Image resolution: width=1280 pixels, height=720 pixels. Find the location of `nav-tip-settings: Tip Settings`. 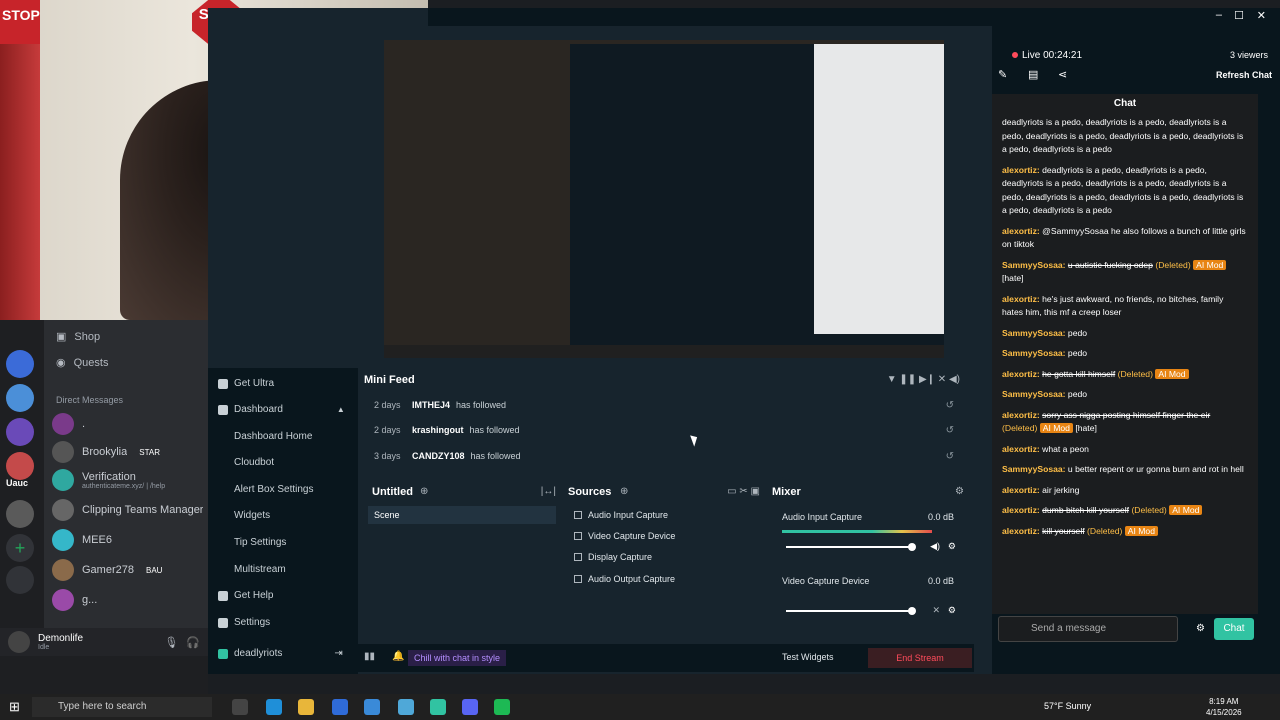

nav-tip-settings: Tip Settings is located at coordinates (260, 542).